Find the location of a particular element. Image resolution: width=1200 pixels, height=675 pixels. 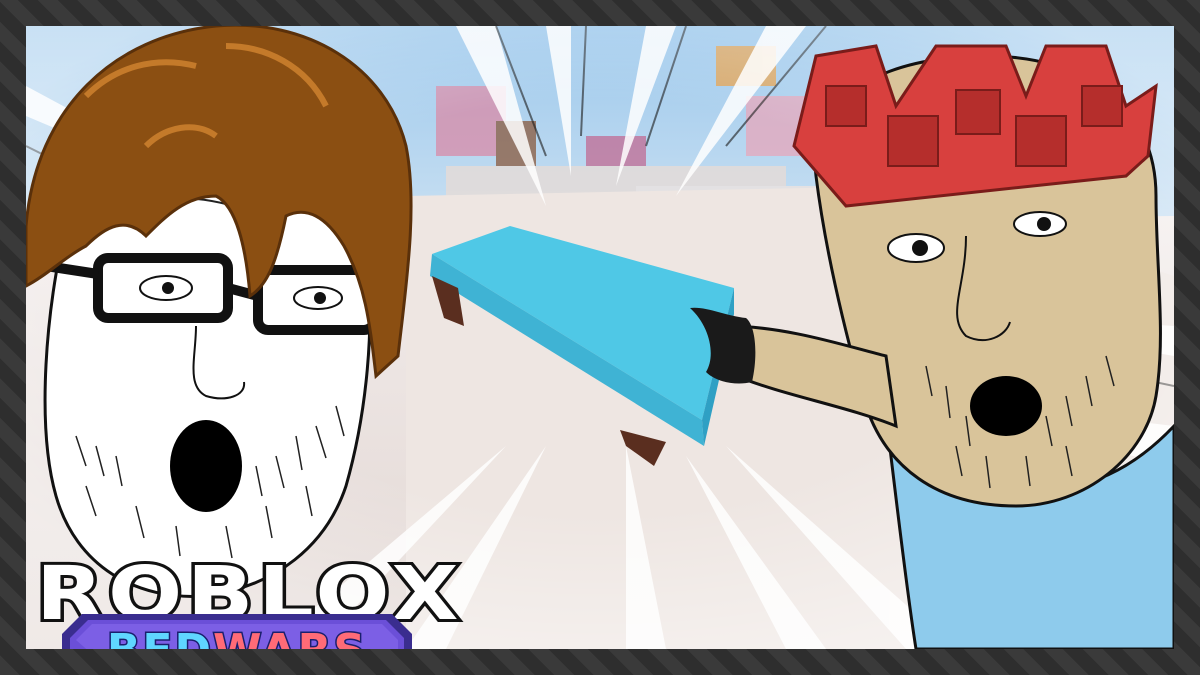

bedwars-badge: BEDWARS is located at coordinates (237, 631).